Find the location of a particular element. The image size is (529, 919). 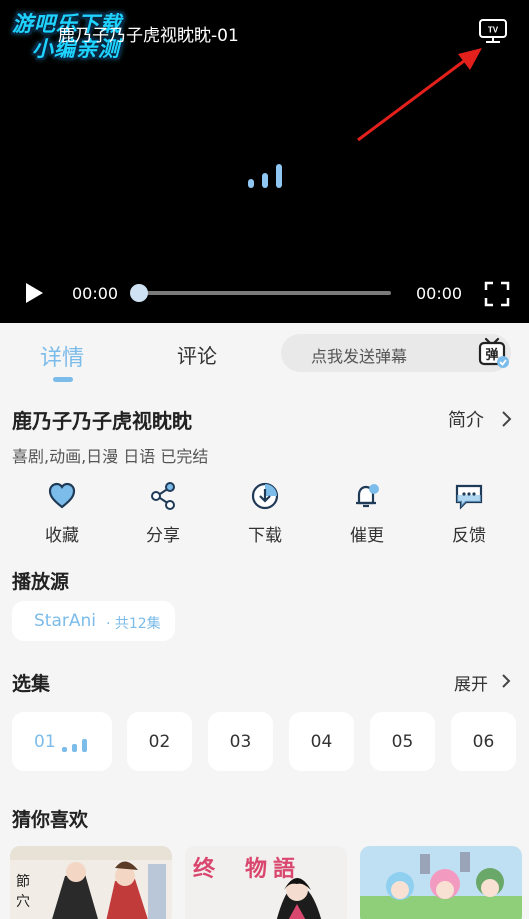

danmu-badge-text: 弹 is located at coordinates (491, 355).